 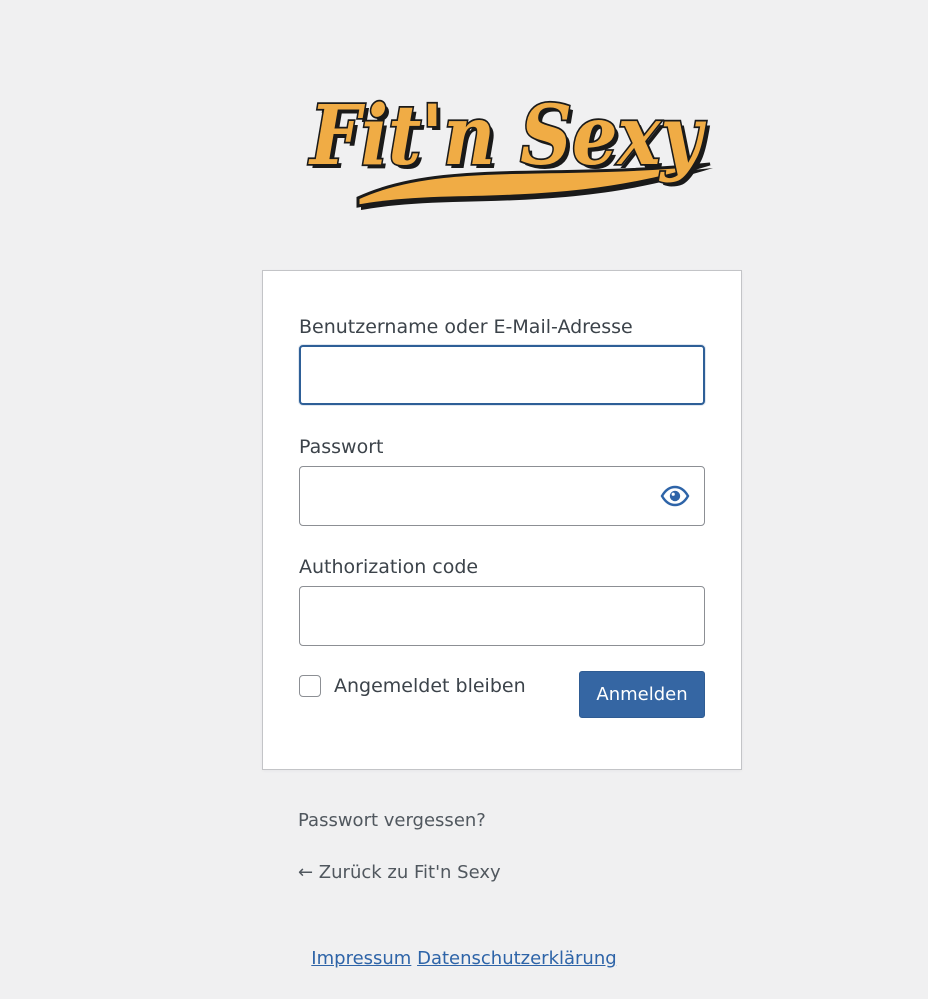 What do you see at coordinates (341, 447) in the screenshot?
I see `password-label: Passwort` at bounding box center [341, 447].